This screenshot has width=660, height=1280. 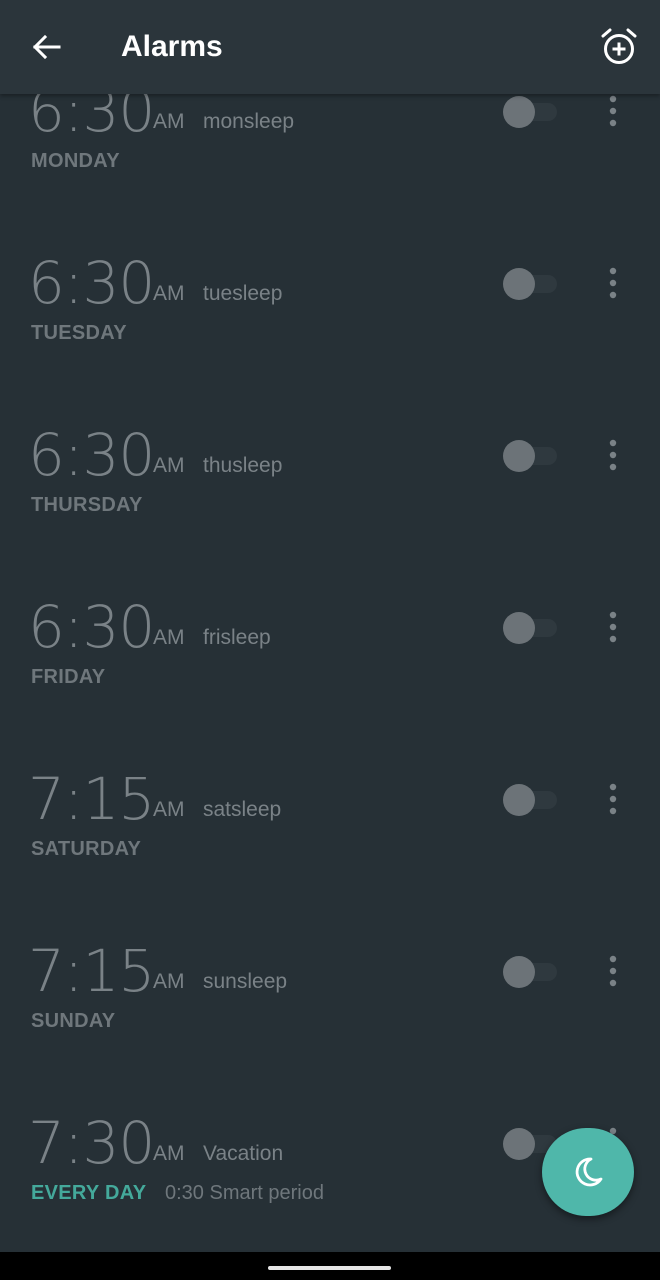 I want to click on alarm-item: 7:15 AM sunsleep SUNDAY, so click(x=330, y=1024).